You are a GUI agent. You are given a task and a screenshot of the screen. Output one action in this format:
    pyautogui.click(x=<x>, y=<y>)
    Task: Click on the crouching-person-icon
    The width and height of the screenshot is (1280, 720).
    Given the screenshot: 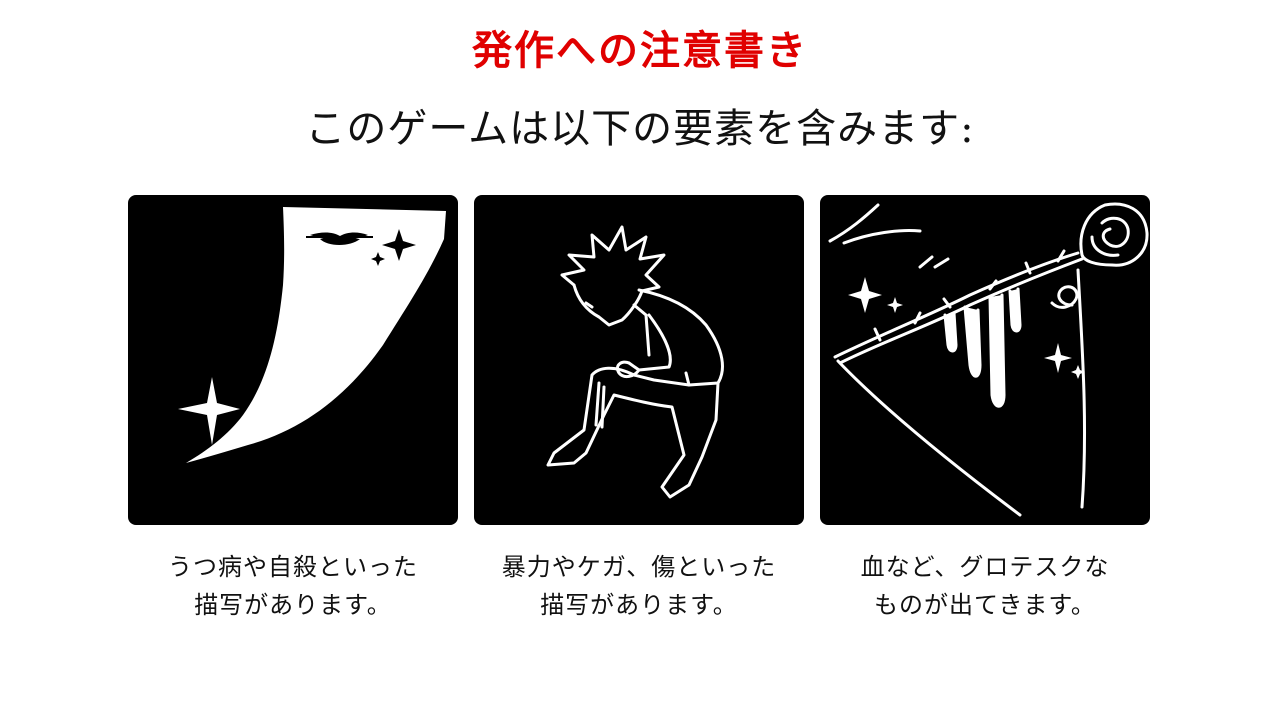 What is the action you would take?
    pyautogui.click(x=635, y=362)
    